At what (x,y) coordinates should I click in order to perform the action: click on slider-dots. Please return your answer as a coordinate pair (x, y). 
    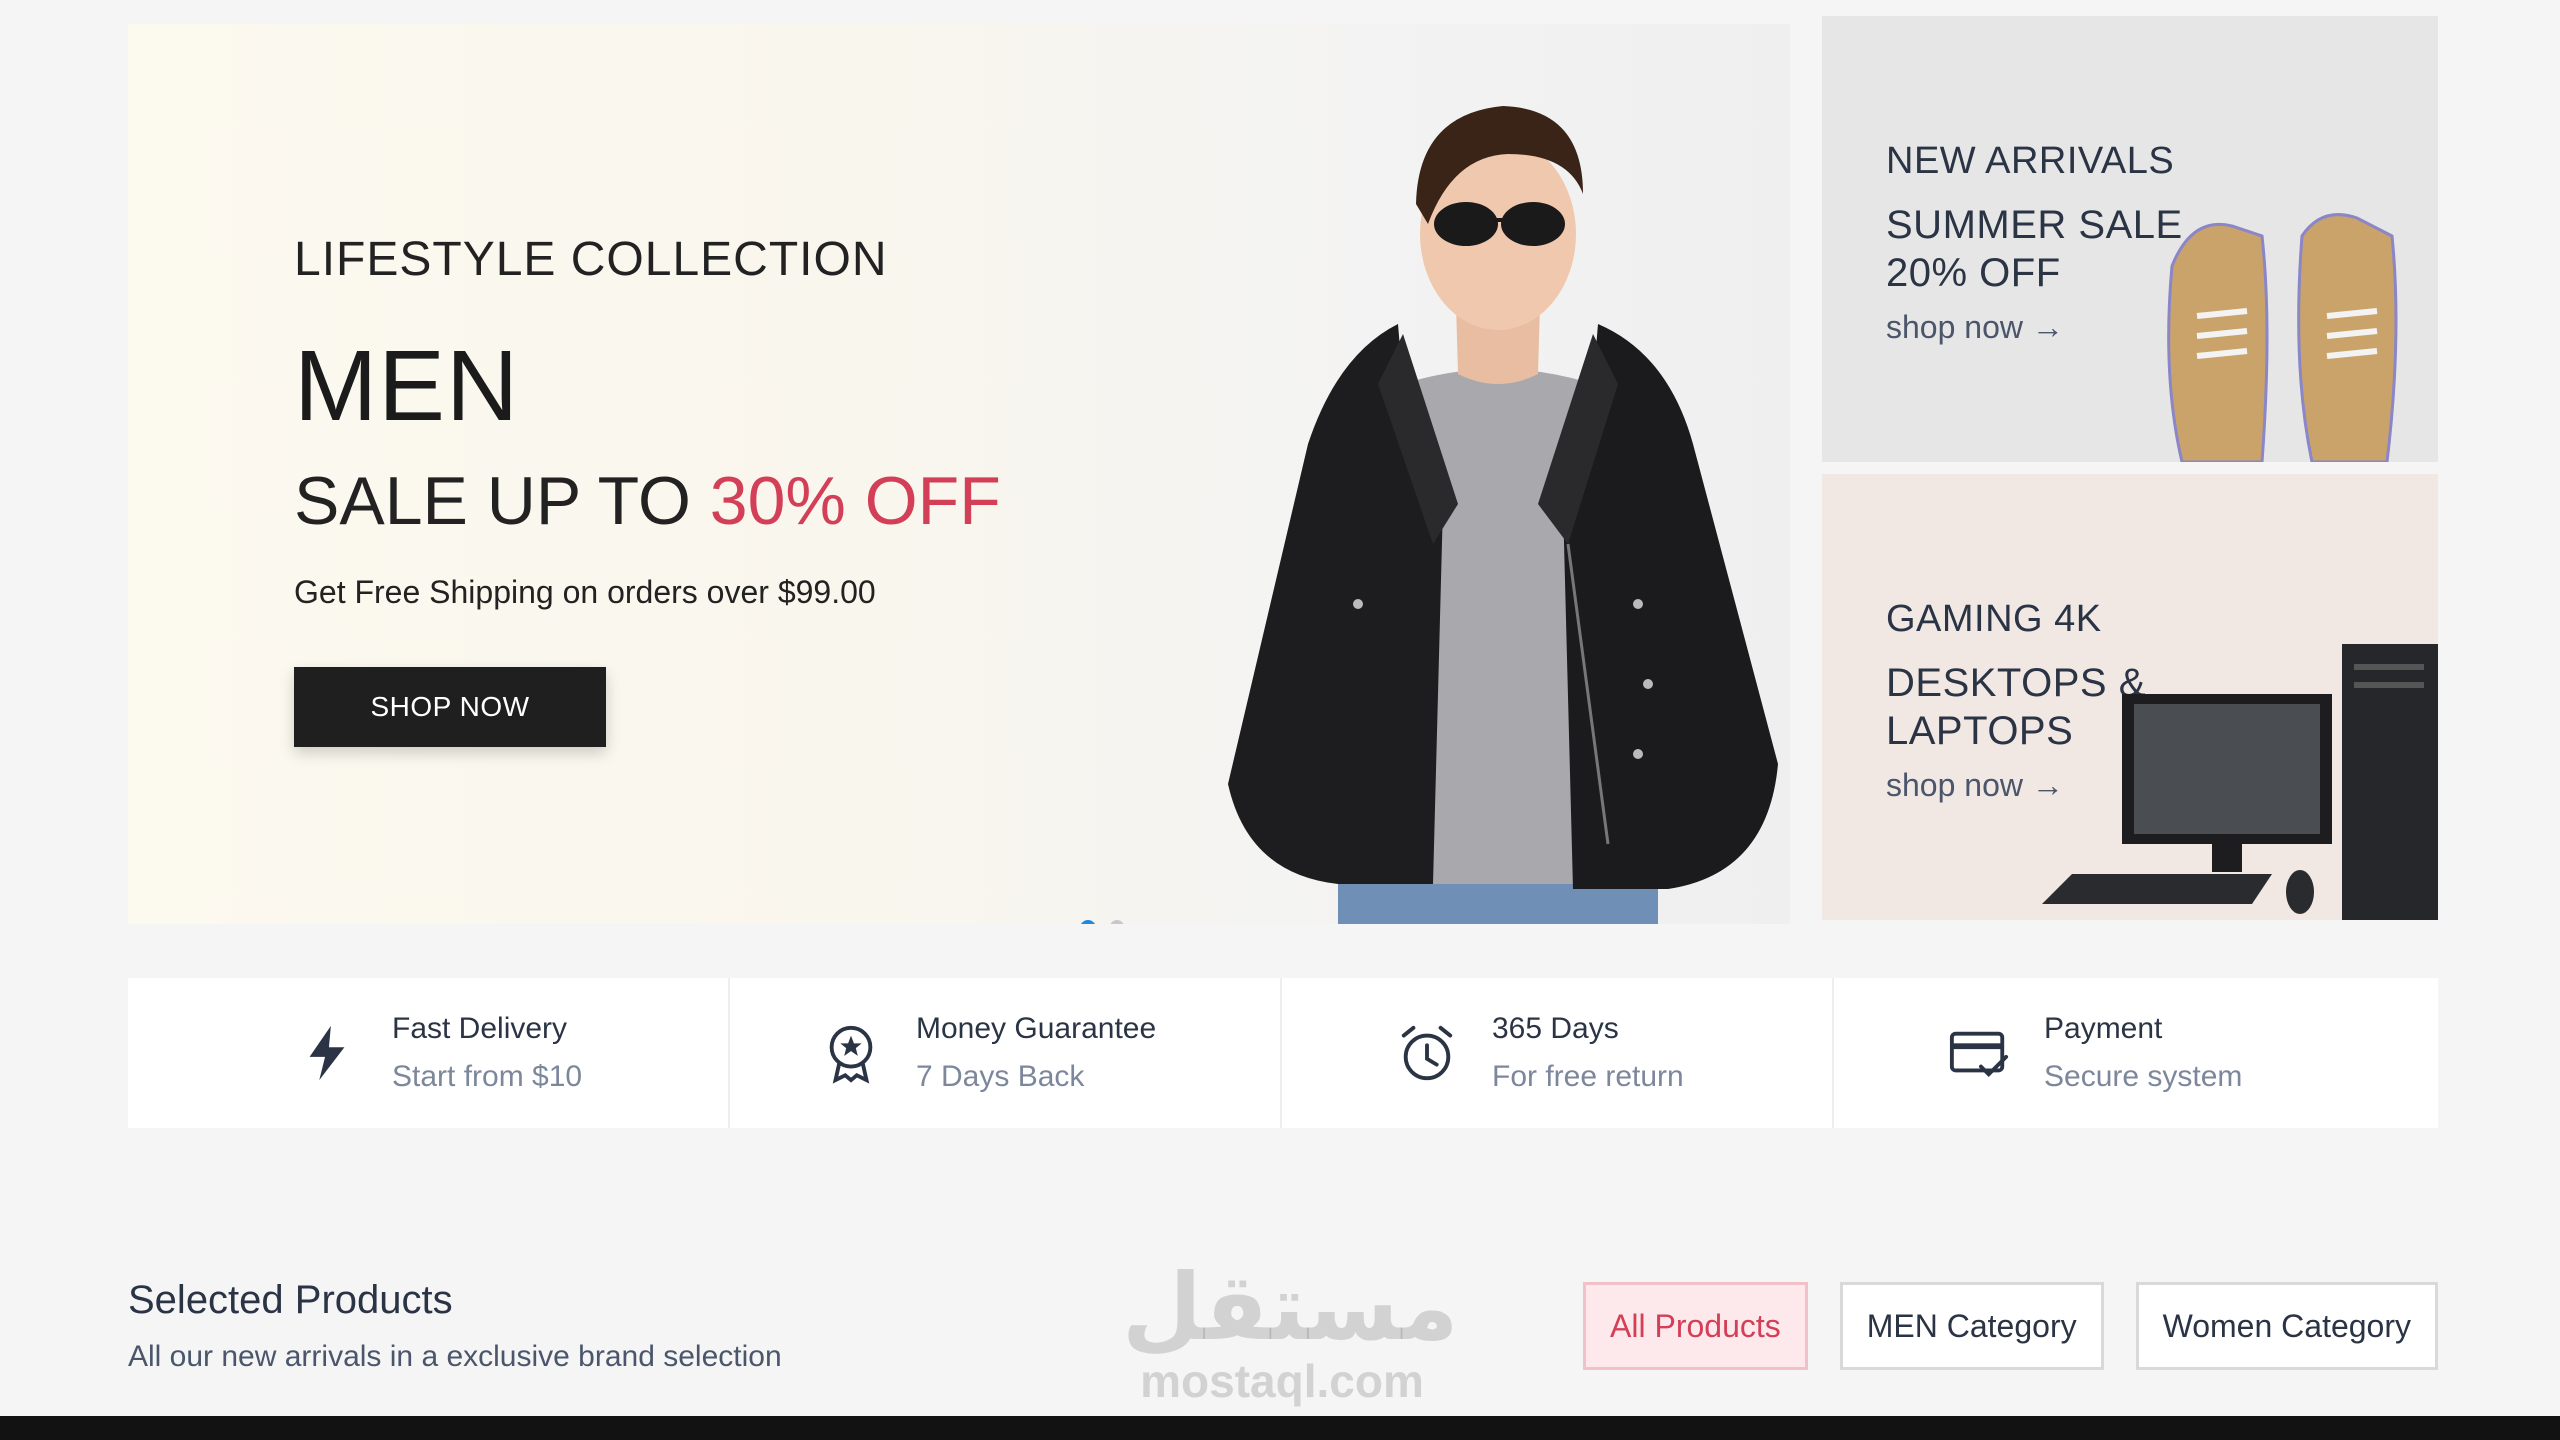
    Looking at the image, I should click on (1102, 922).